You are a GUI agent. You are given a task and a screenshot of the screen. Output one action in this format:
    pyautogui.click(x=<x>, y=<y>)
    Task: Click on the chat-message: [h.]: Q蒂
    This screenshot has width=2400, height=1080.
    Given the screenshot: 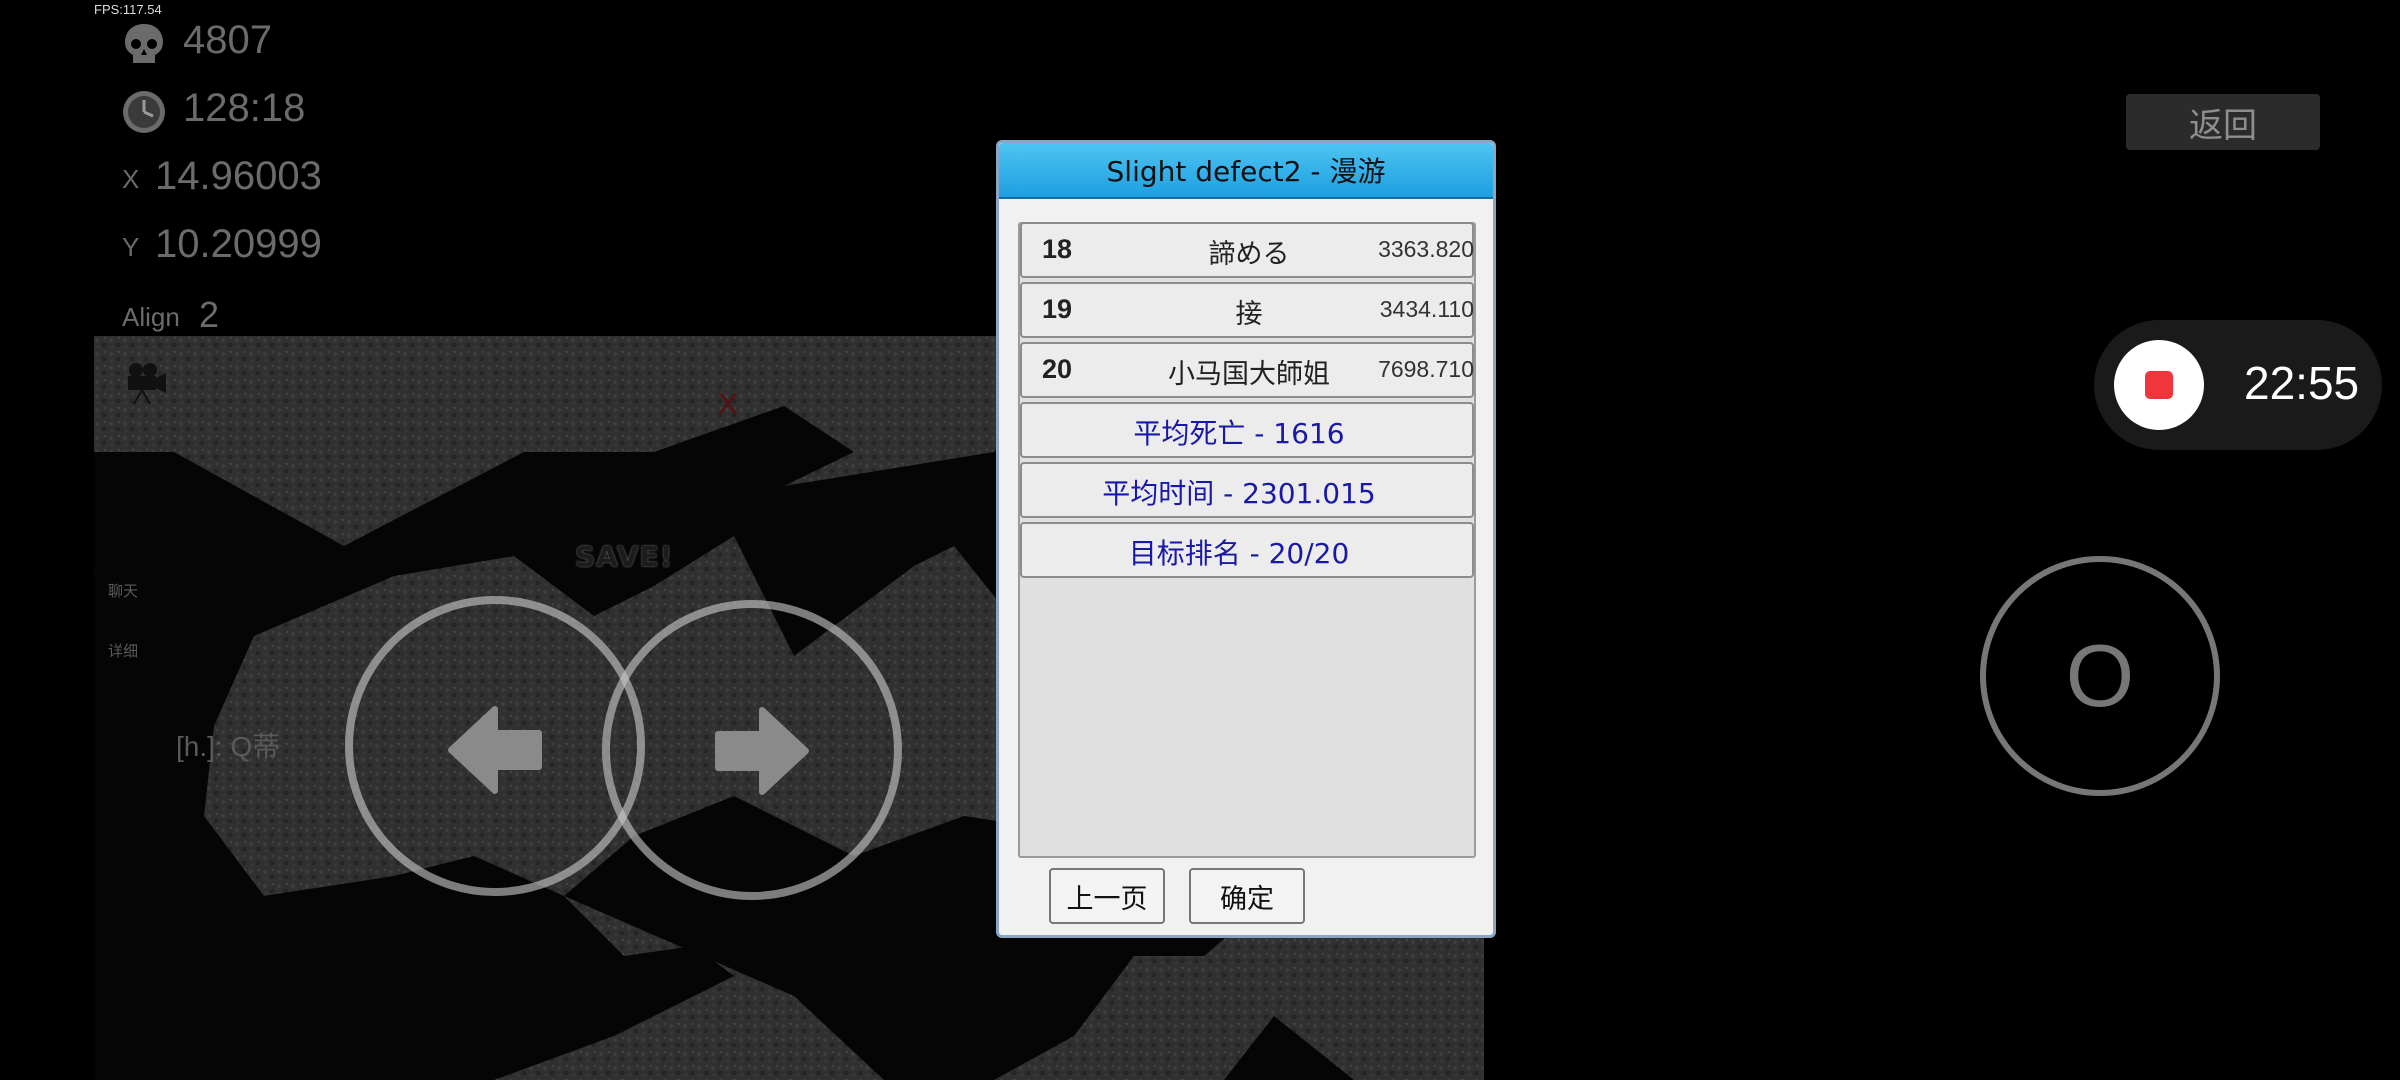 What is the action you would take?
    pyautogui.click(x=228, y=746)
    